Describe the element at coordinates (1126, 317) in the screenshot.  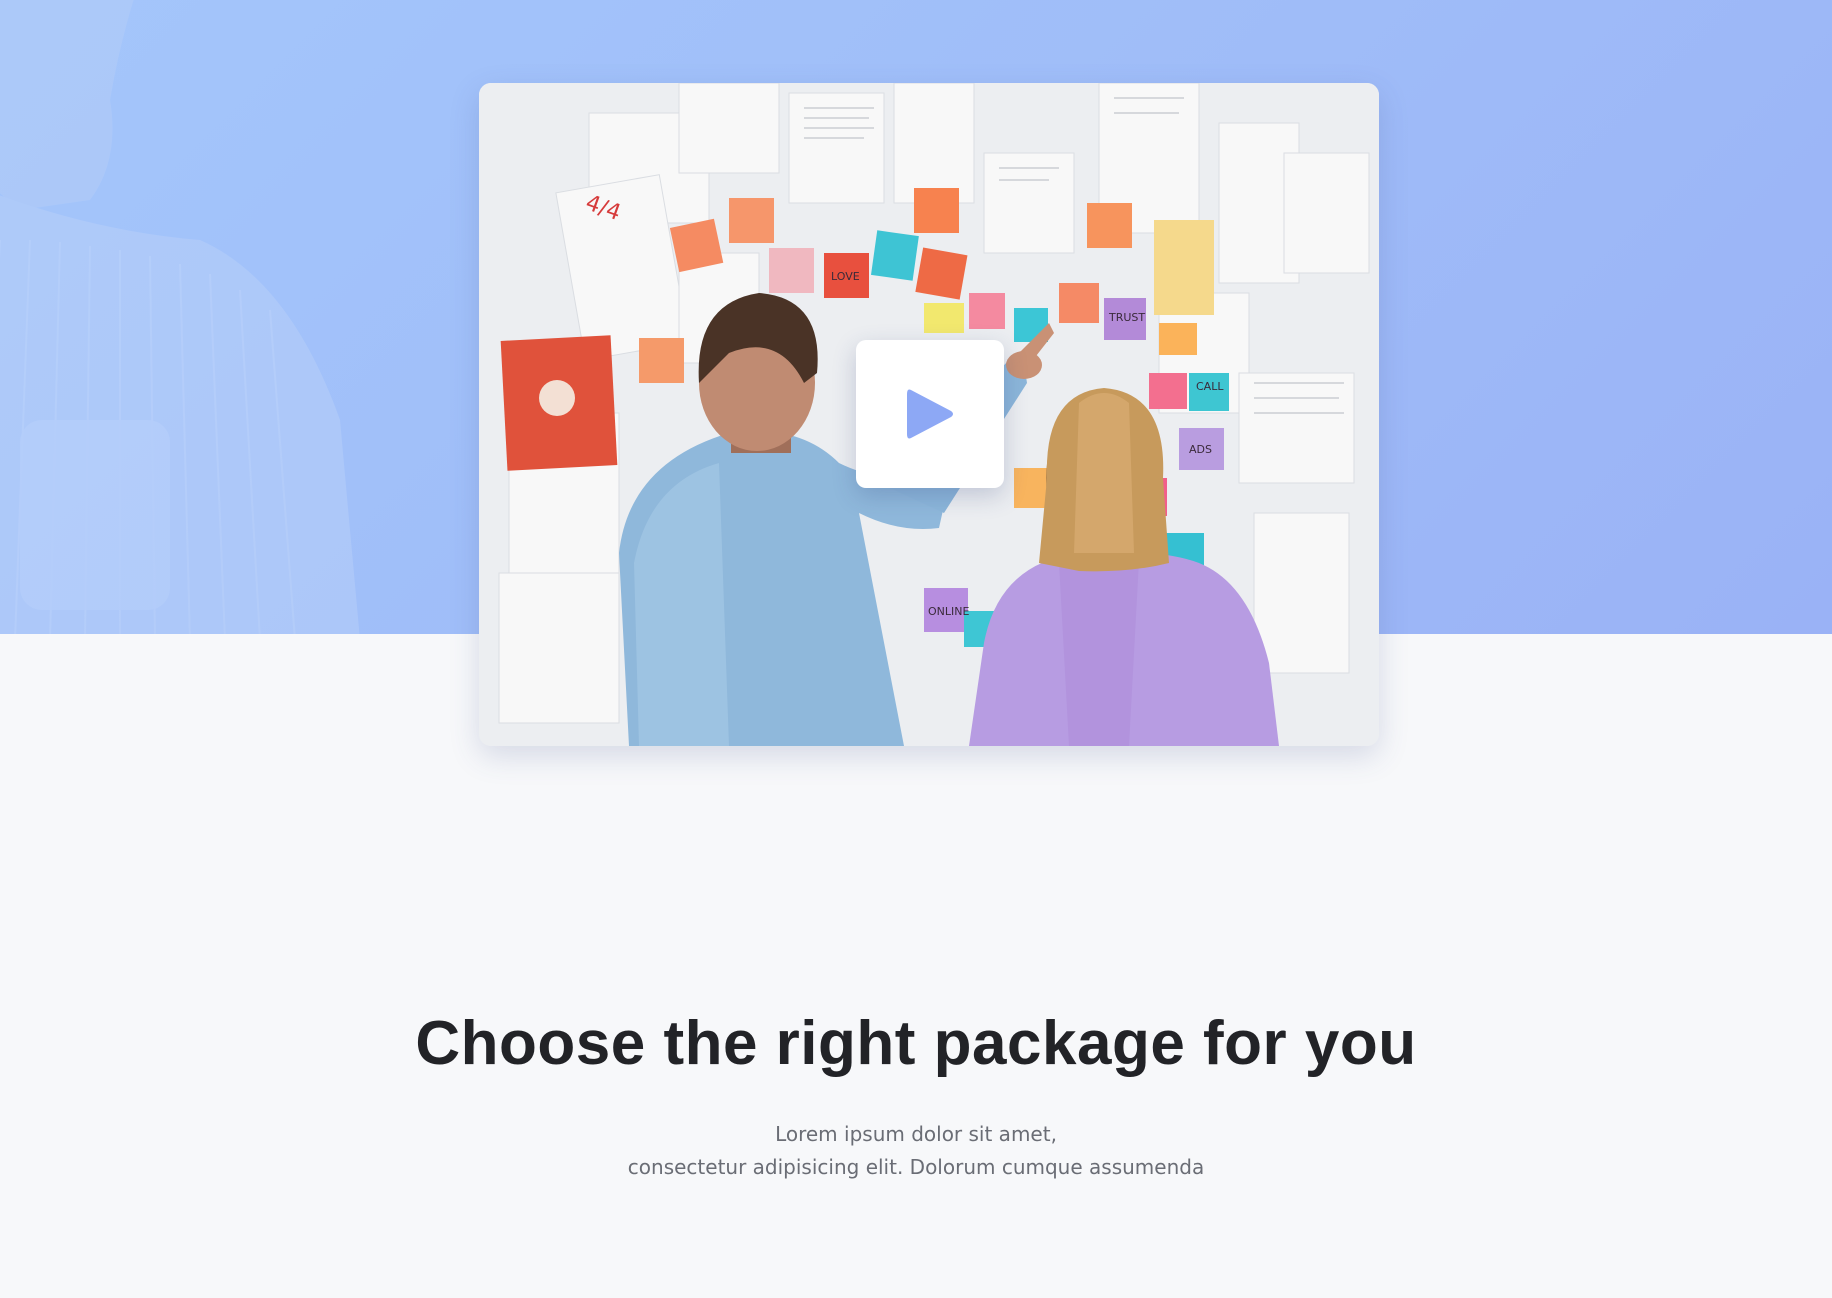
I see `note-trust: TRUST` at that location.